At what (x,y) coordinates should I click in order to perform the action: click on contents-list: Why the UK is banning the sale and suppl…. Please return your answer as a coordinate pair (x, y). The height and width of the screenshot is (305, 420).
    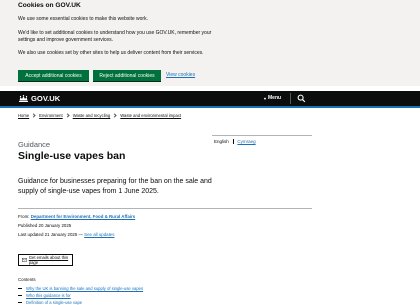
    Looking at the image, I should click on (80, 295).